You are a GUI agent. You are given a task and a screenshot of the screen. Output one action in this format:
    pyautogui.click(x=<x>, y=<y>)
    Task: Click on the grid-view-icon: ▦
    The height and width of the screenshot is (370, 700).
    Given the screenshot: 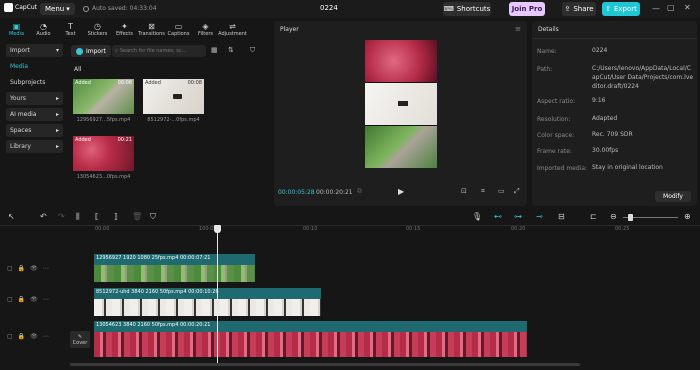 What is the action you would take?
    pyautogui.click(x=214, y=50)
    